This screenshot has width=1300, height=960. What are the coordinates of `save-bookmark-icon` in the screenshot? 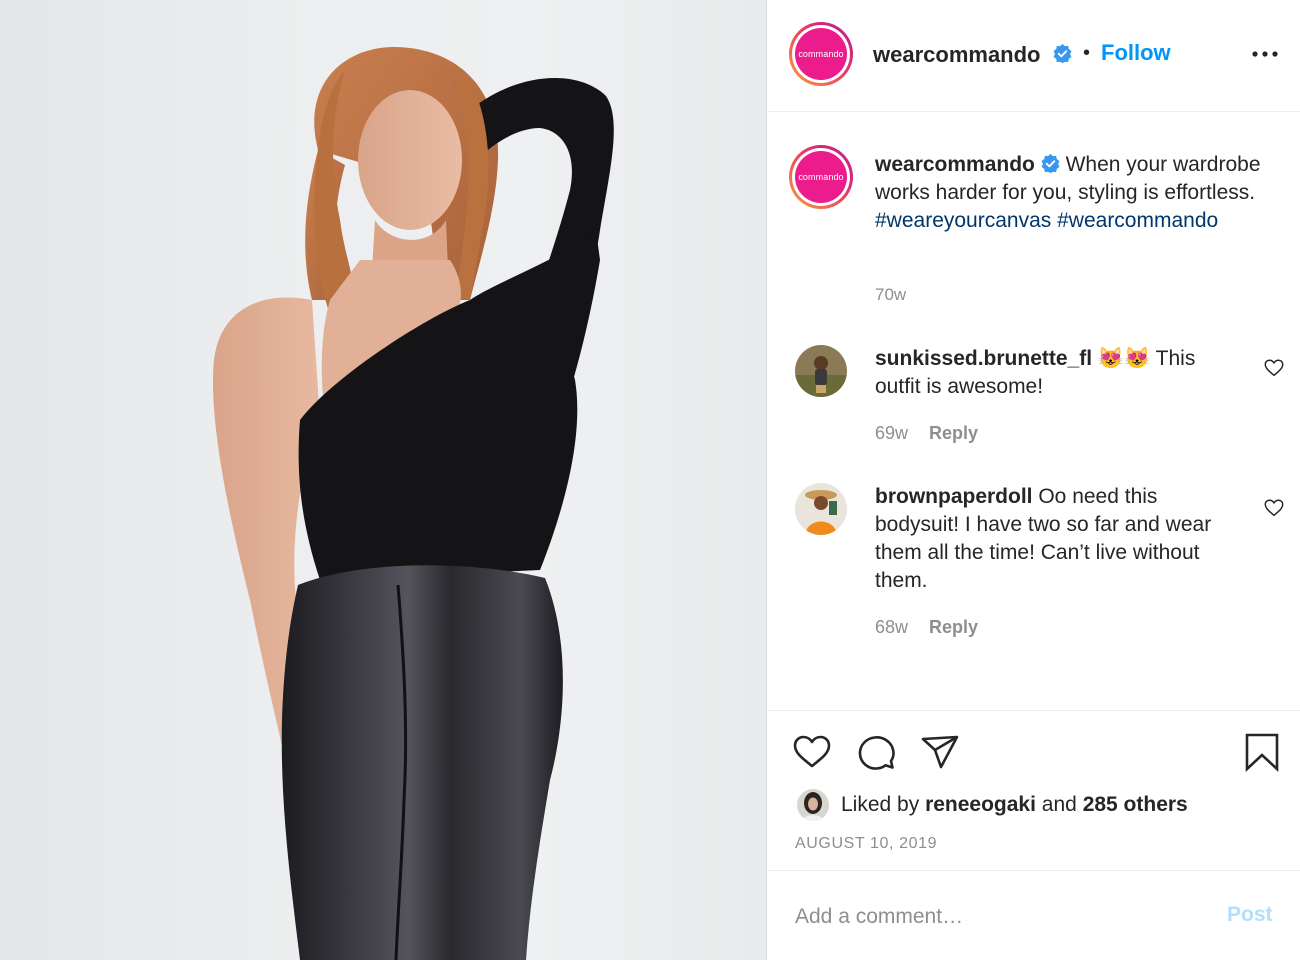 It's located at (1262, 752).